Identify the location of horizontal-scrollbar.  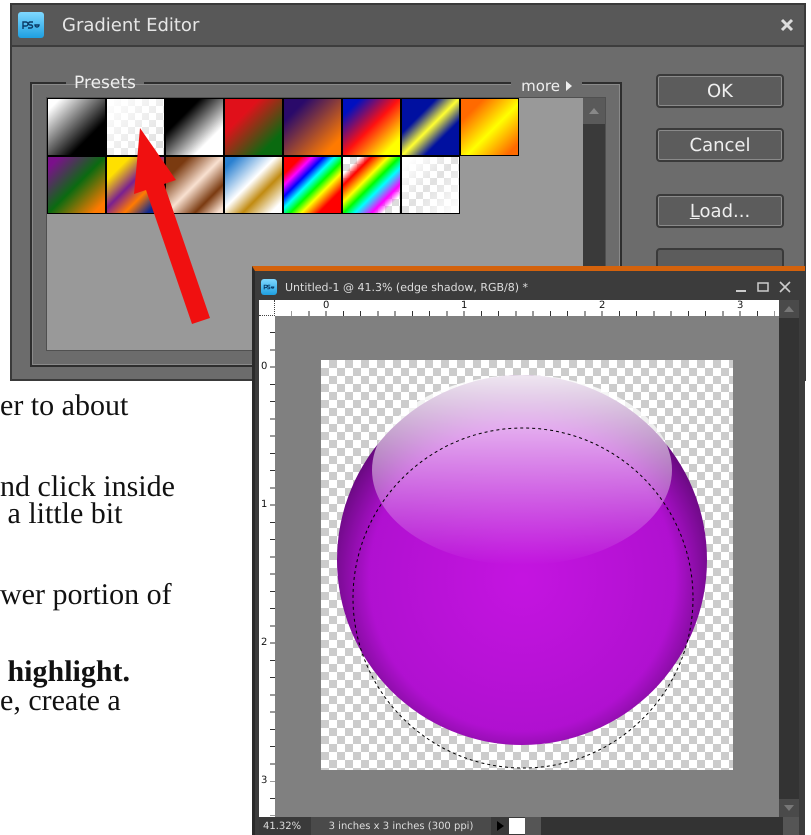
(662, 826).